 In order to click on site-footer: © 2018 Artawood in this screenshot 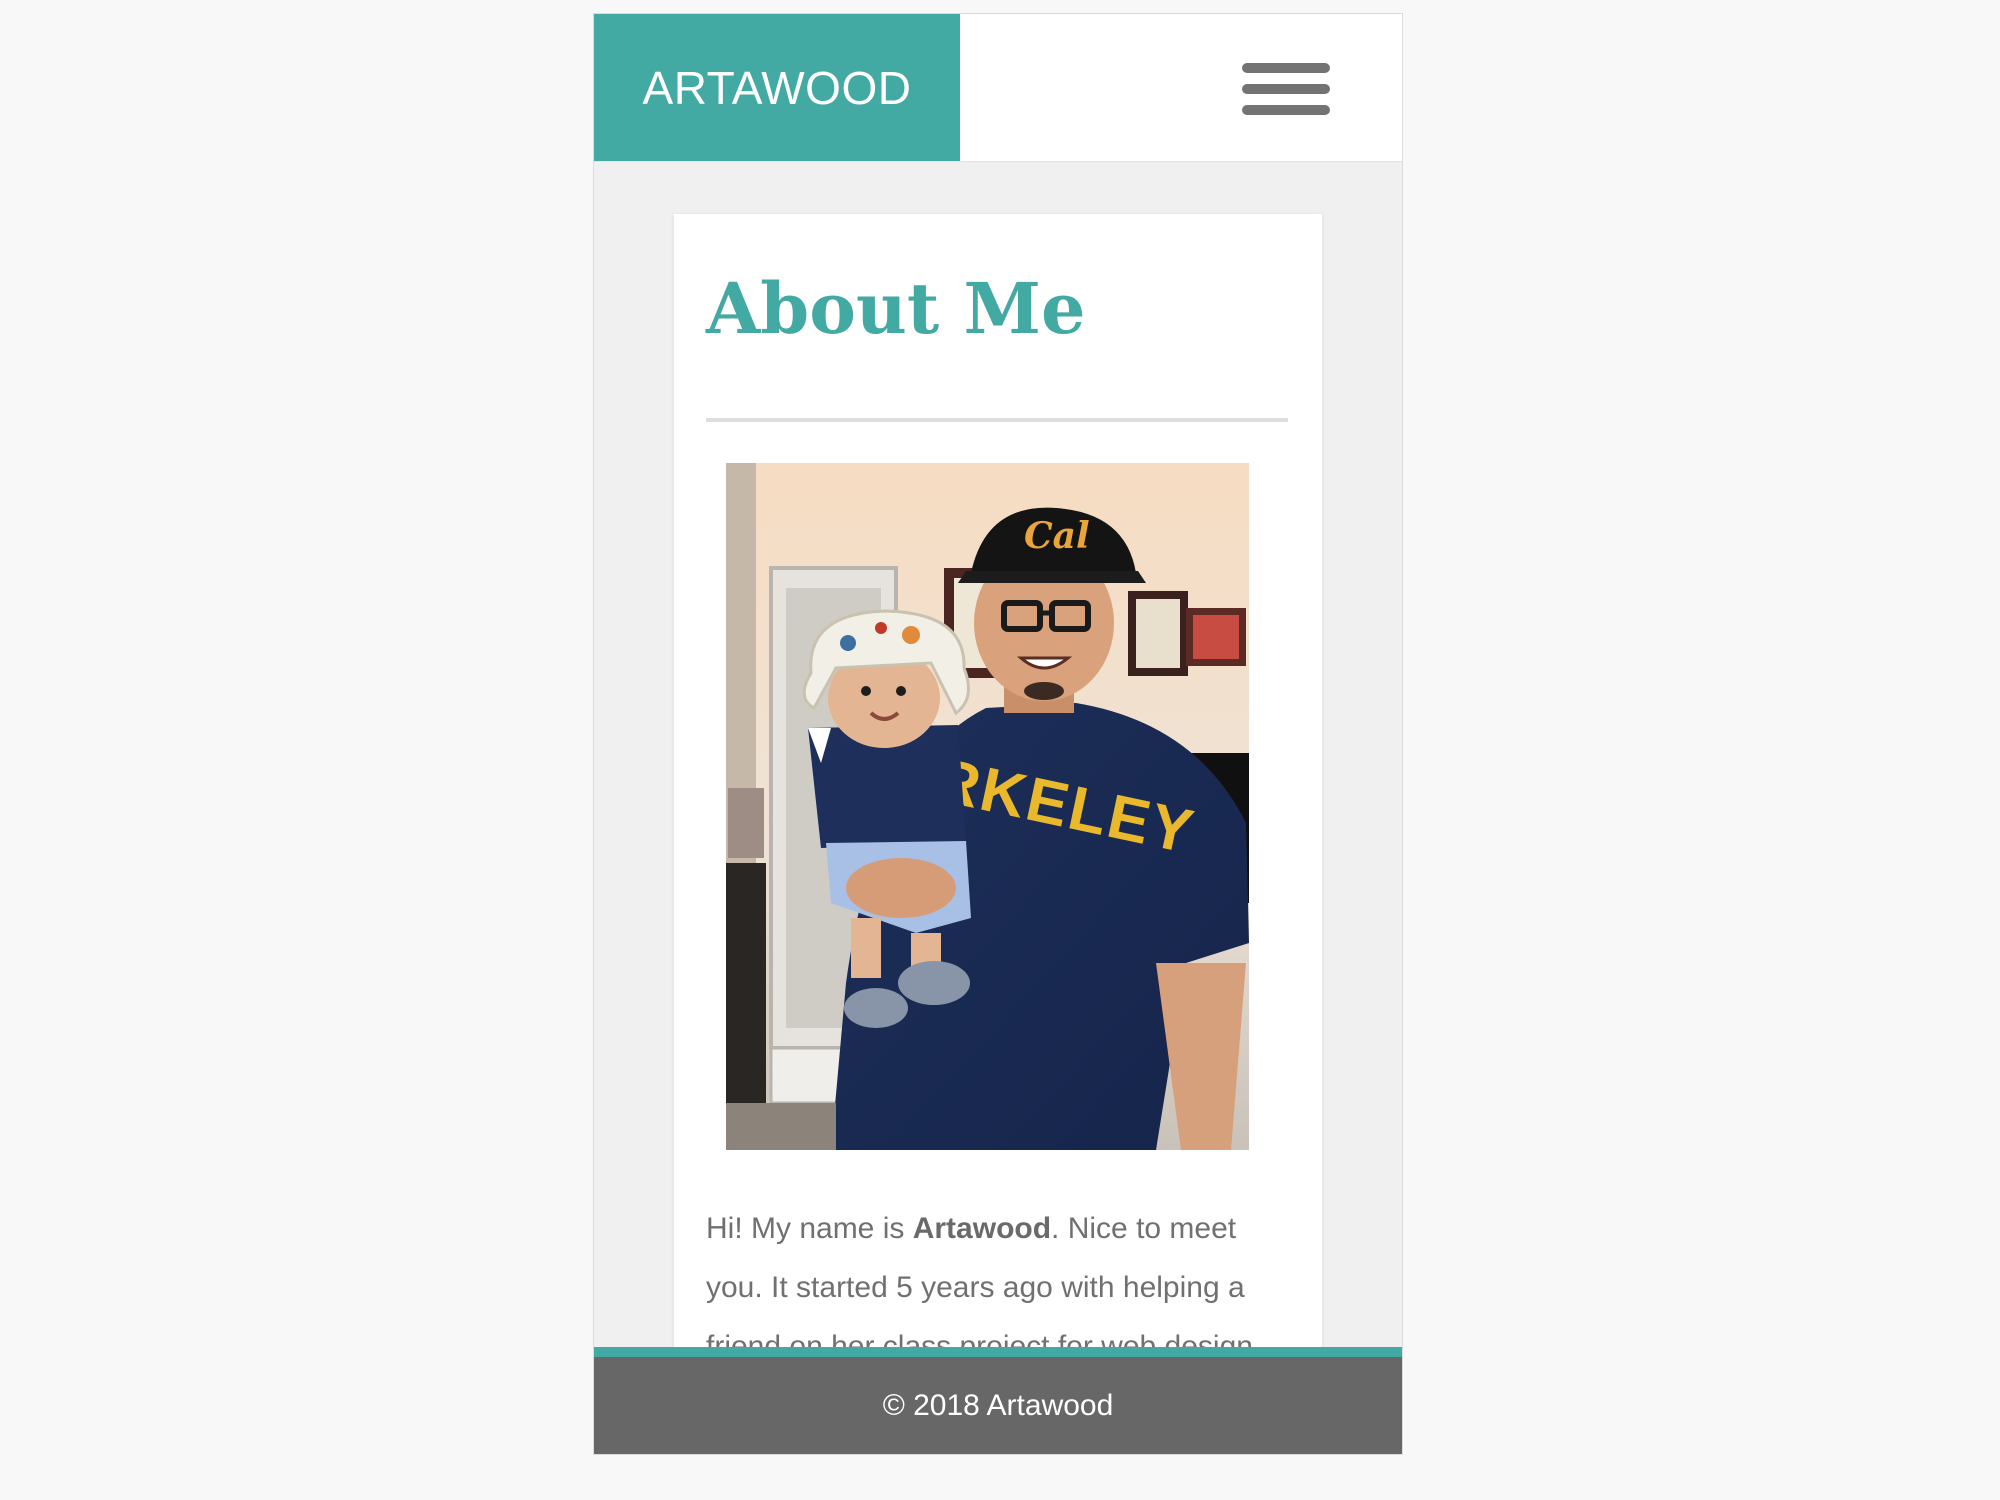, I will do `click(998, 1405)`.